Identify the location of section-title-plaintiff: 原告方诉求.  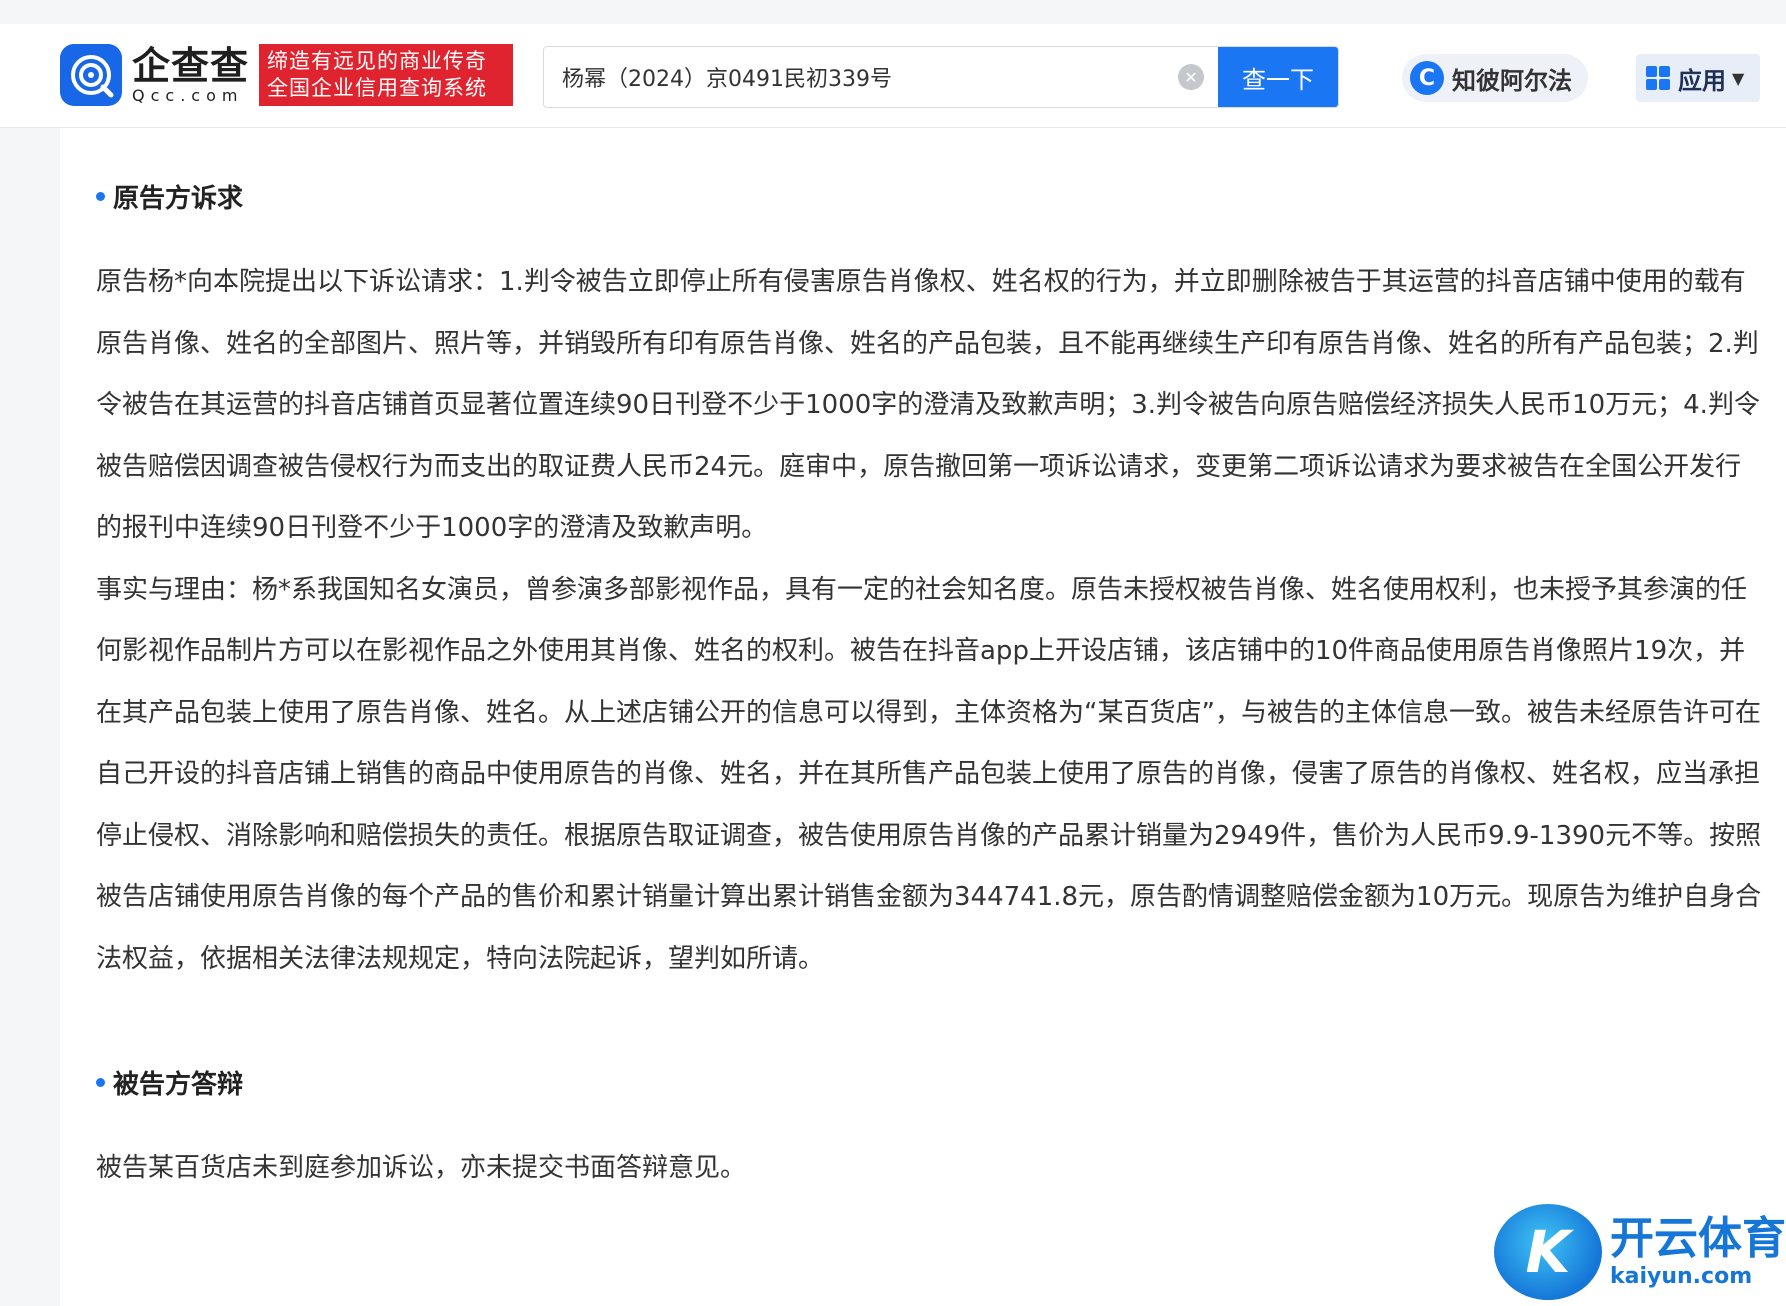
(931, 196).